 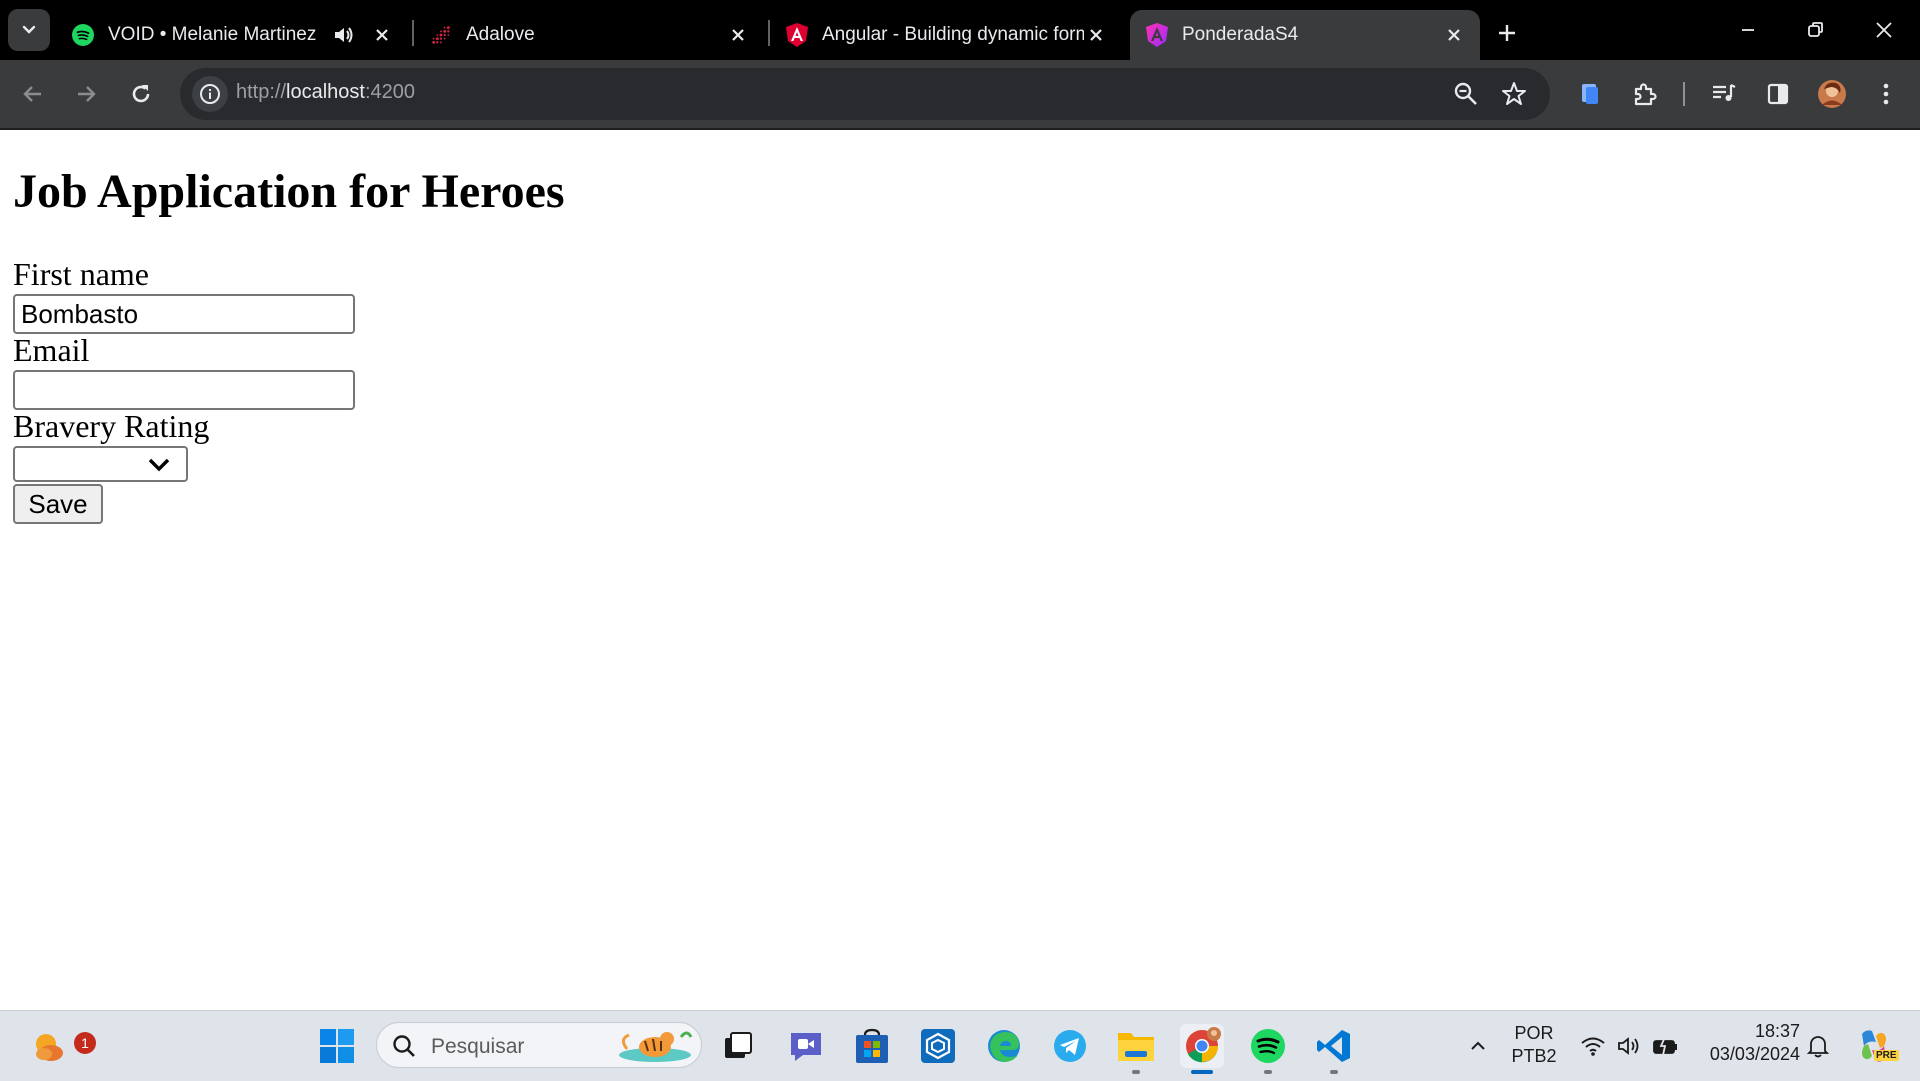 I want to click on email-input, so click(x=184, y=390).